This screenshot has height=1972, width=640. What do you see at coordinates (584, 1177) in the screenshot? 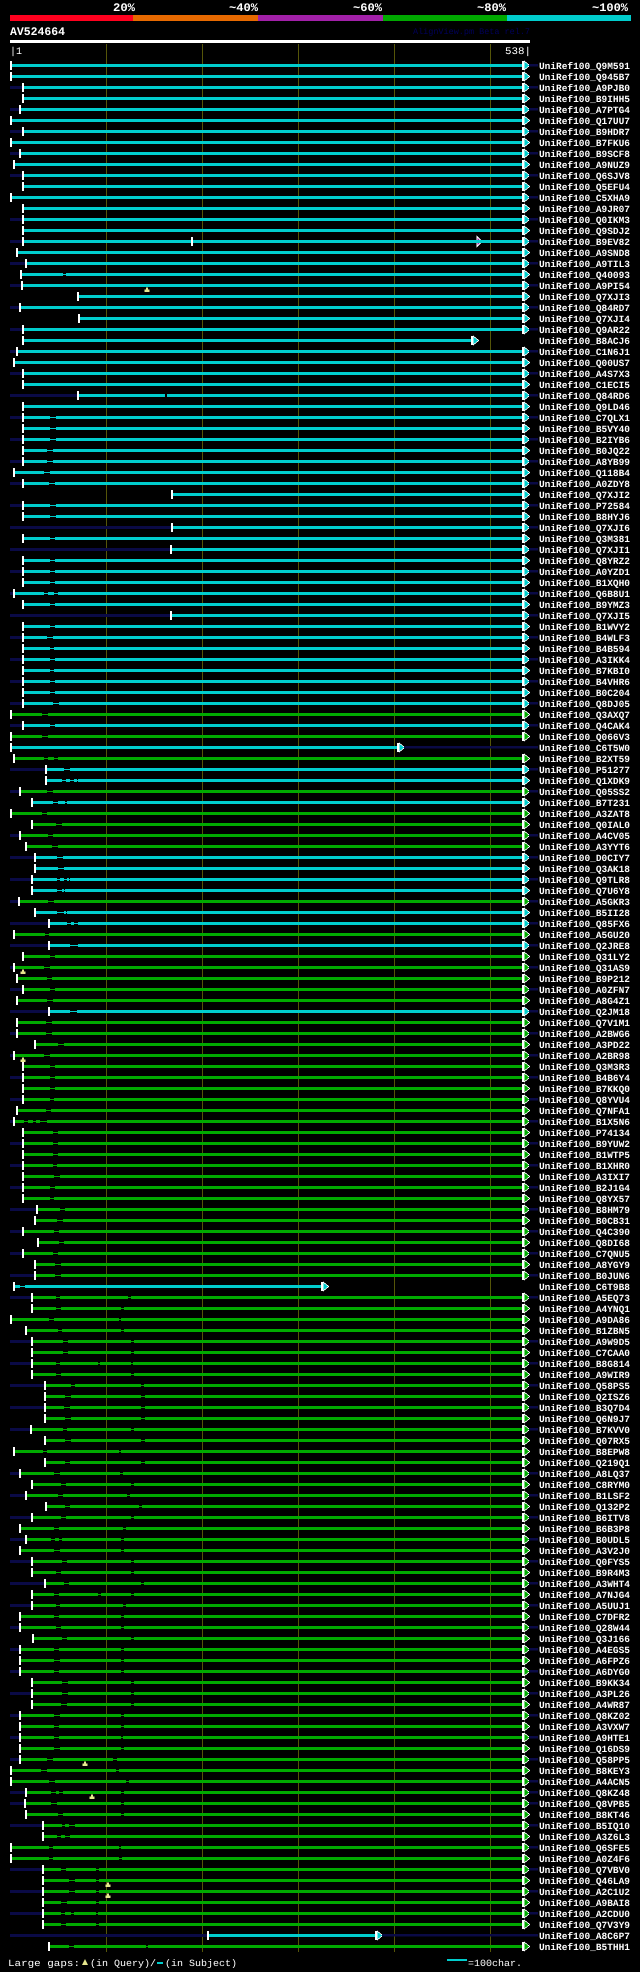
I see `svg-text: UniRef100_A3IXI7` at bounding box center [584, 1177].